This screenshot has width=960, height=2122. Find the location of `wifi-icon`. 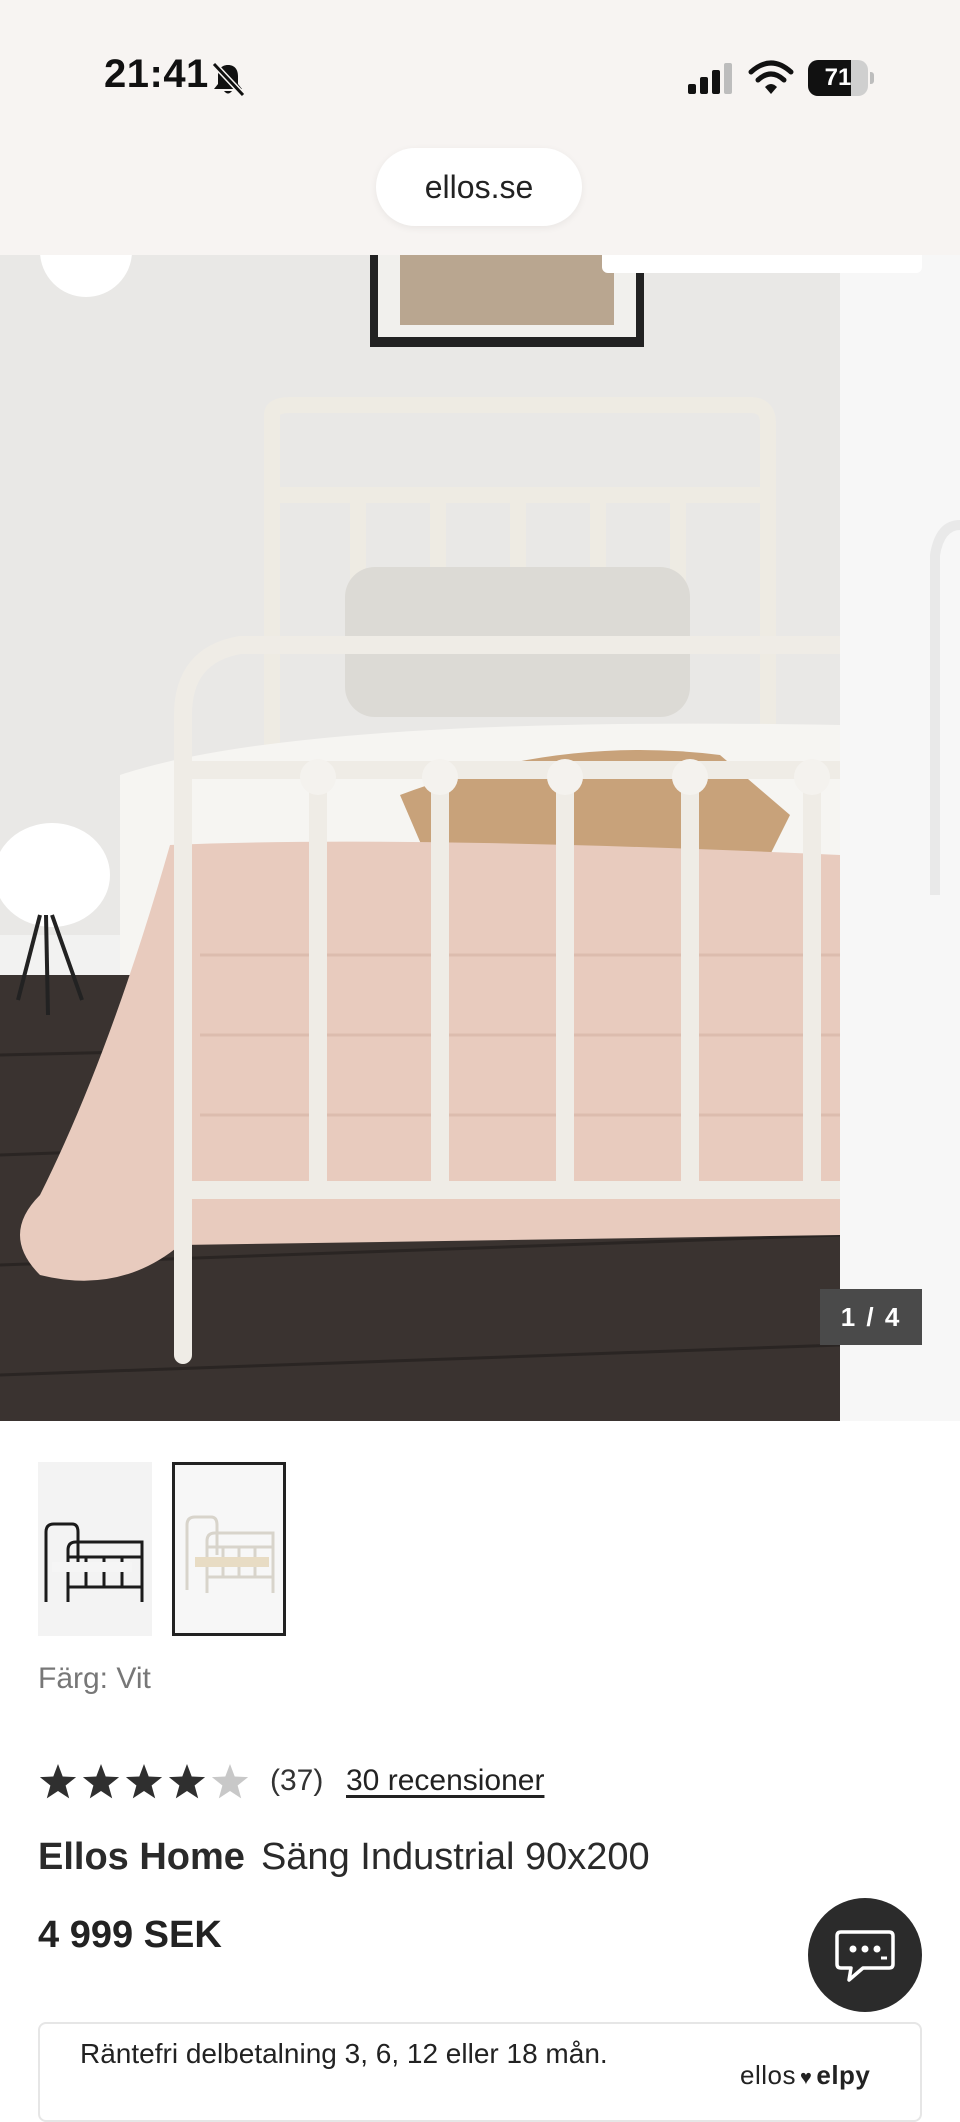

wifi-icon is located at coordinates (771, 77).